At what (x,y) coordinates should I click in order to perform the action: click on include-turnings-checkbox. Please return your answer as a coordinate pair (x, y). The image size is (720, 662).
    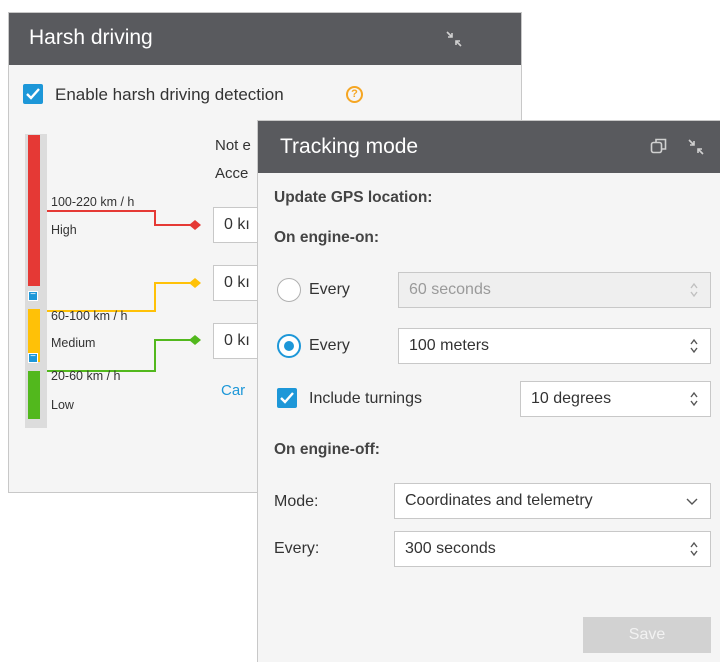
    Looking at the image, I should click on (287, 398).